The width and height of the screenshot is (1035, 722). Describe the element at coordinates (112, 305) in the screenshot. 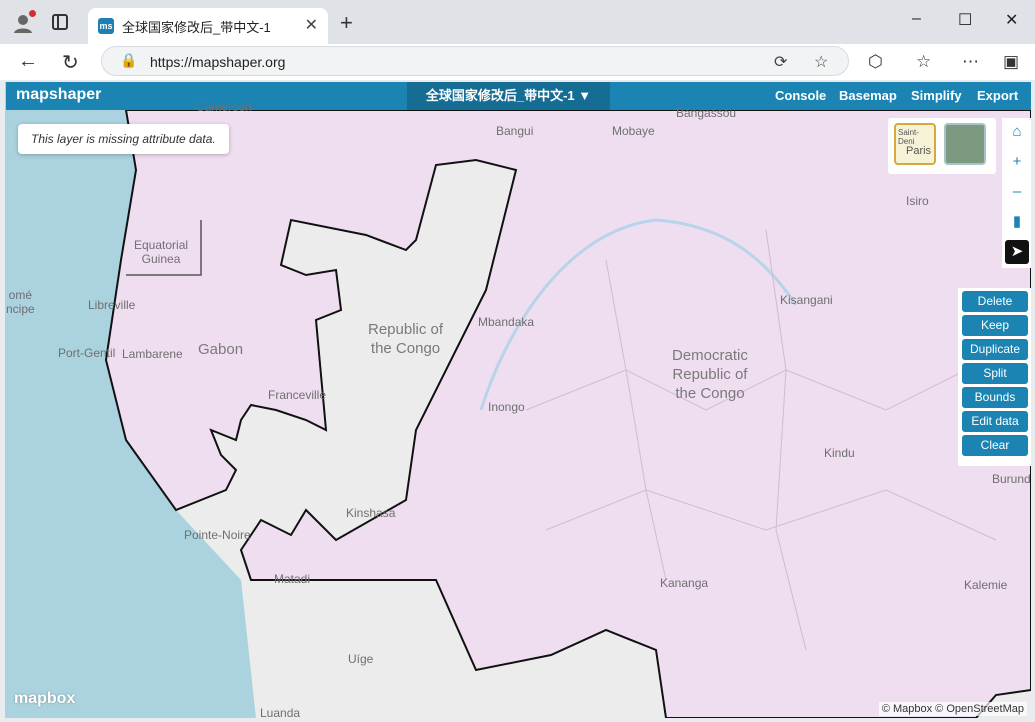

I see `label-libreville: Libreville` at that location.